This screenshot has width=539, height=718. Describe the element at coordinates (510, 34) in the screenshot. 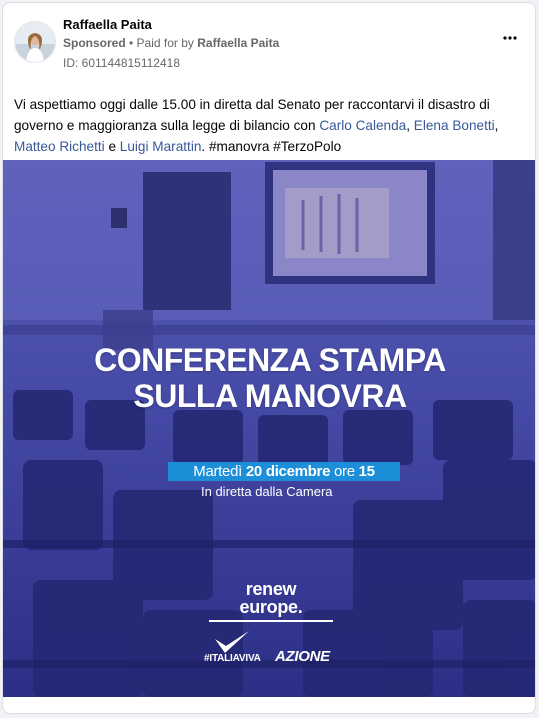

I see `more-options-button` at that location.